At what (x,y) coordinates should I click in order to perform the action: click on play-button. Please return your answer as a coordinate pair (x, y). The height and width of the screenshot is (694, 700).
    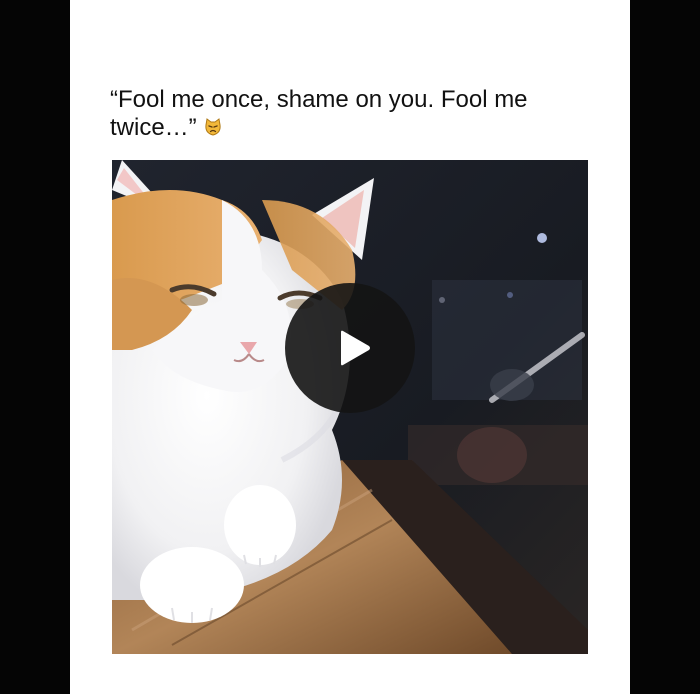
    Looking at the image, I should click on (350, 348).